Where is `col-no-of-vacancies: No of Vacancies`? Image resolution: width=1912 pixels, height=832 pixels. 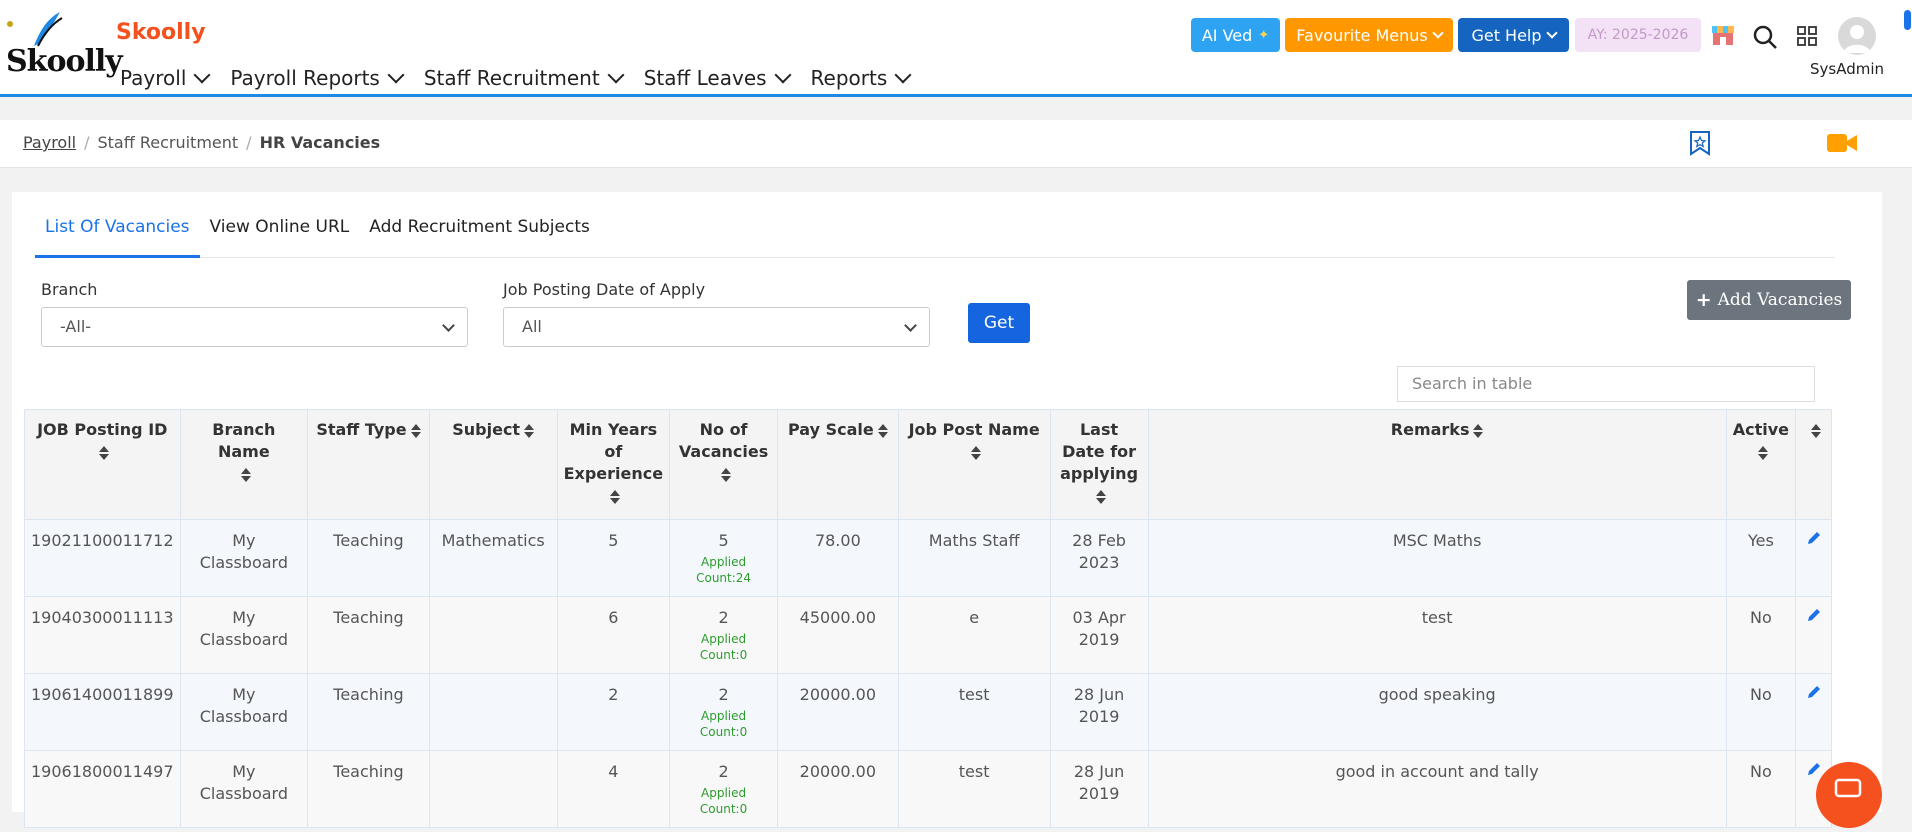 col-no-of-vacancies: No of Vacancies is located at coordinates (724, 464).